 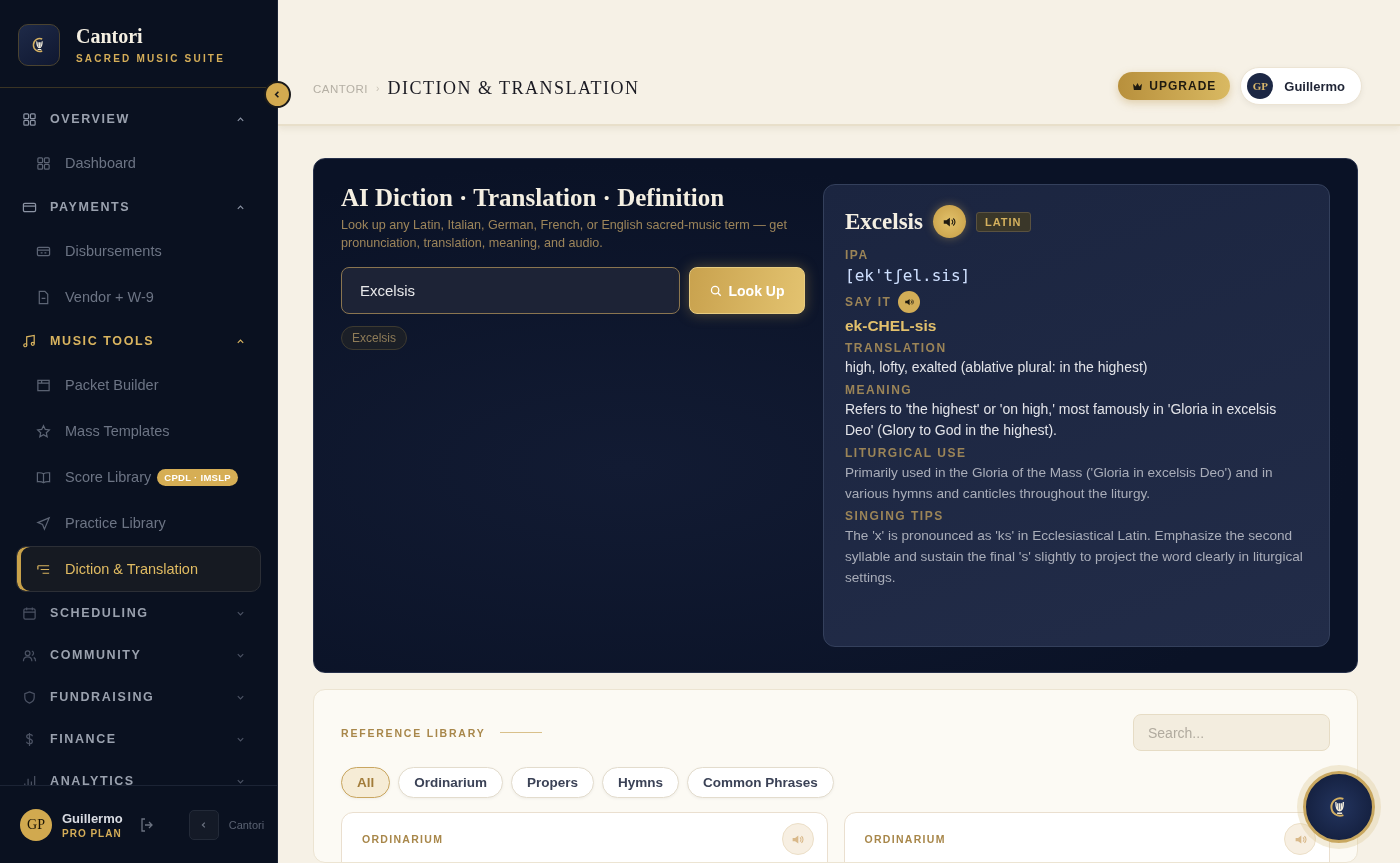 I want to click on search-icon, so click(x=715, y=290).